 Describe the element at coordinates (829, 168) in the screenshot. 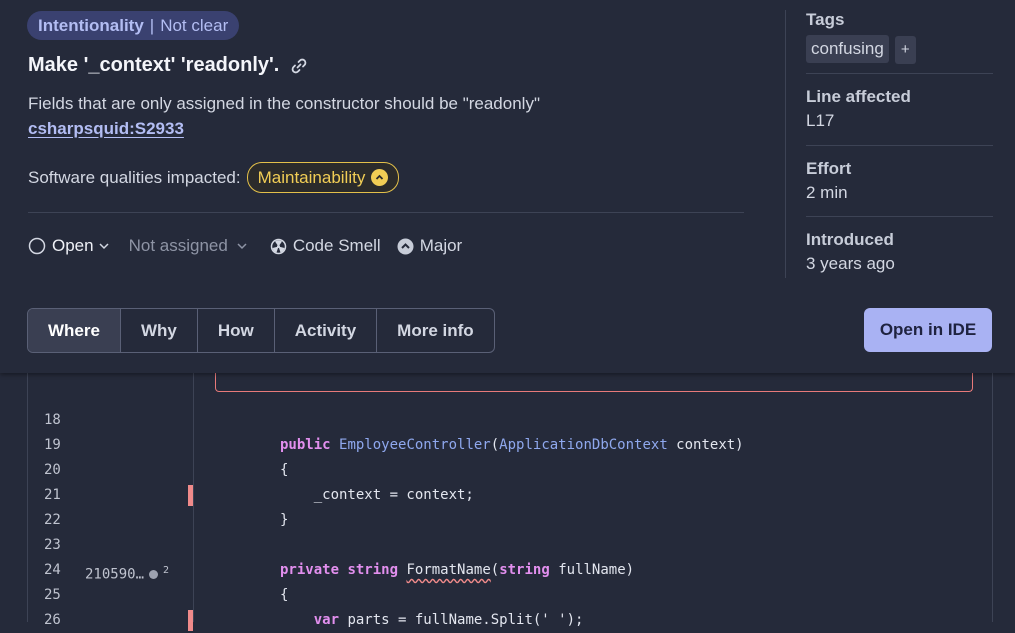

I see `effort-label: Effort` at that location.